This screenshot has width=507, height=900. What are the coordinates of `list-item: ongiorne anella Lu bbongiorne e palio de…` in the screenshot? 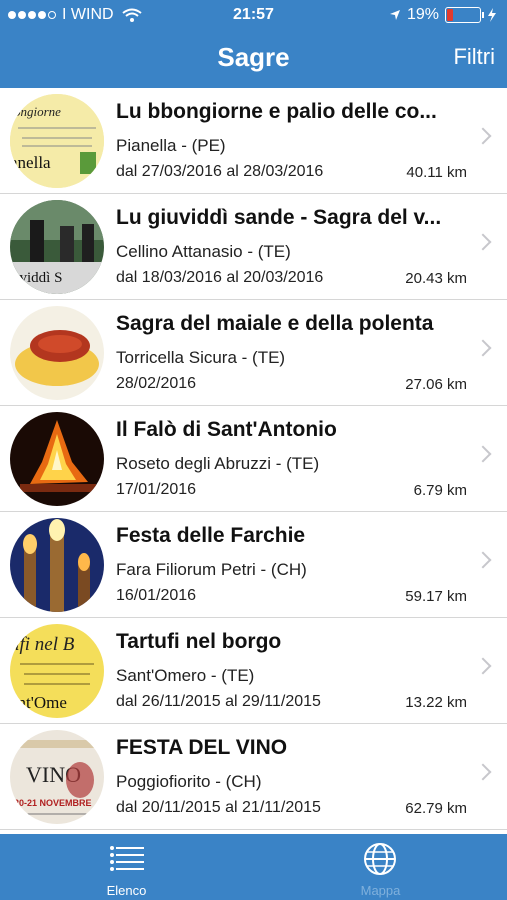 It's located at (253, 141).